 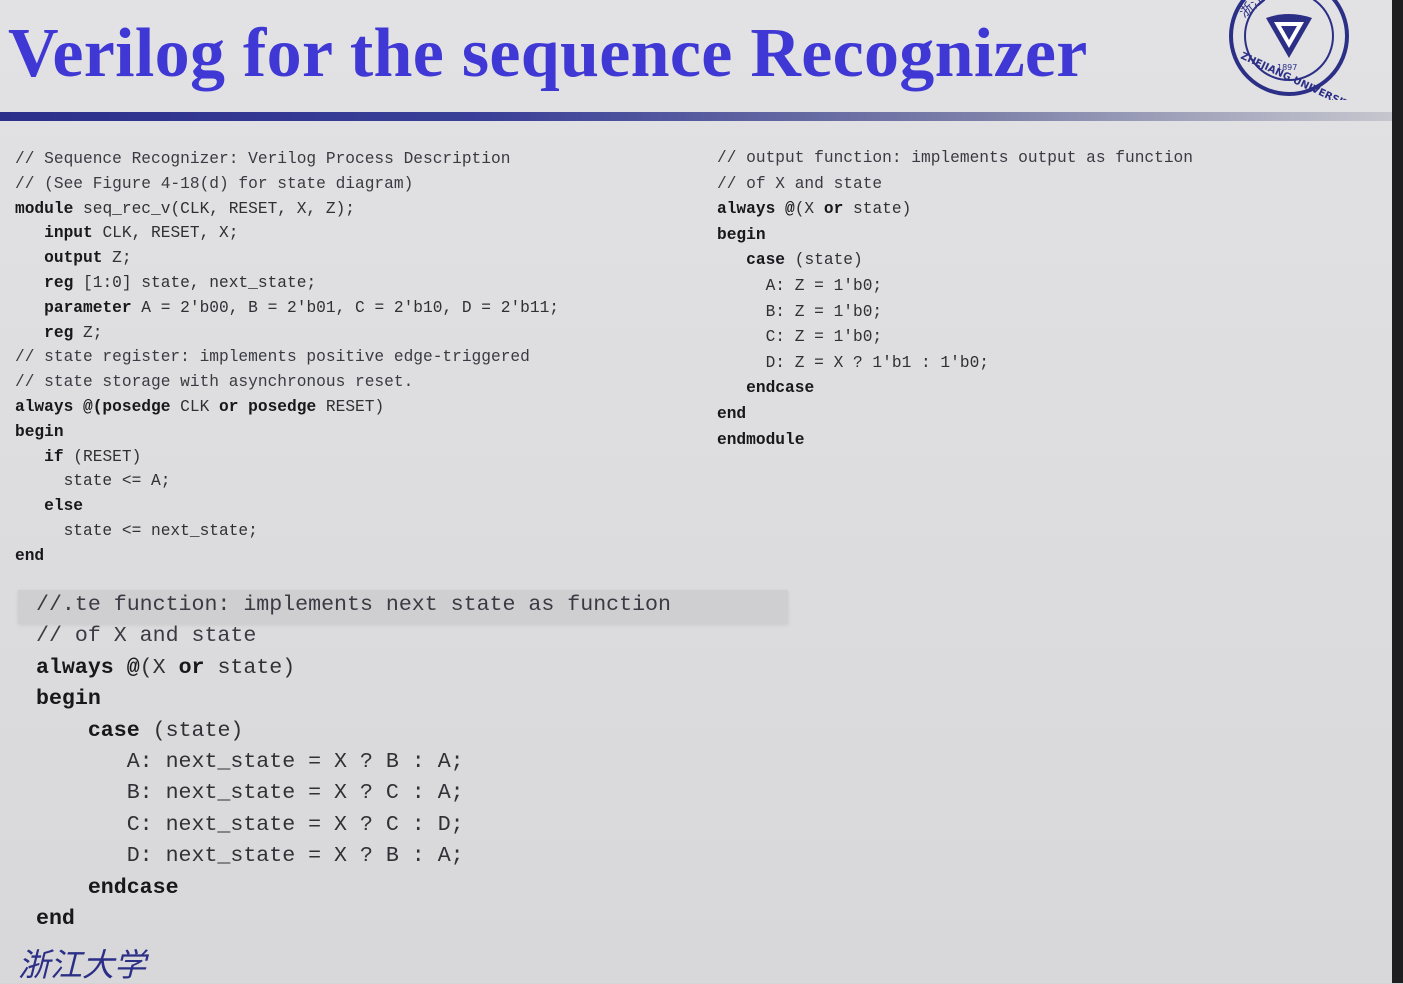 I want to click on code-line: D: next_state = X ? B : A;, so click(x=353, y=856).